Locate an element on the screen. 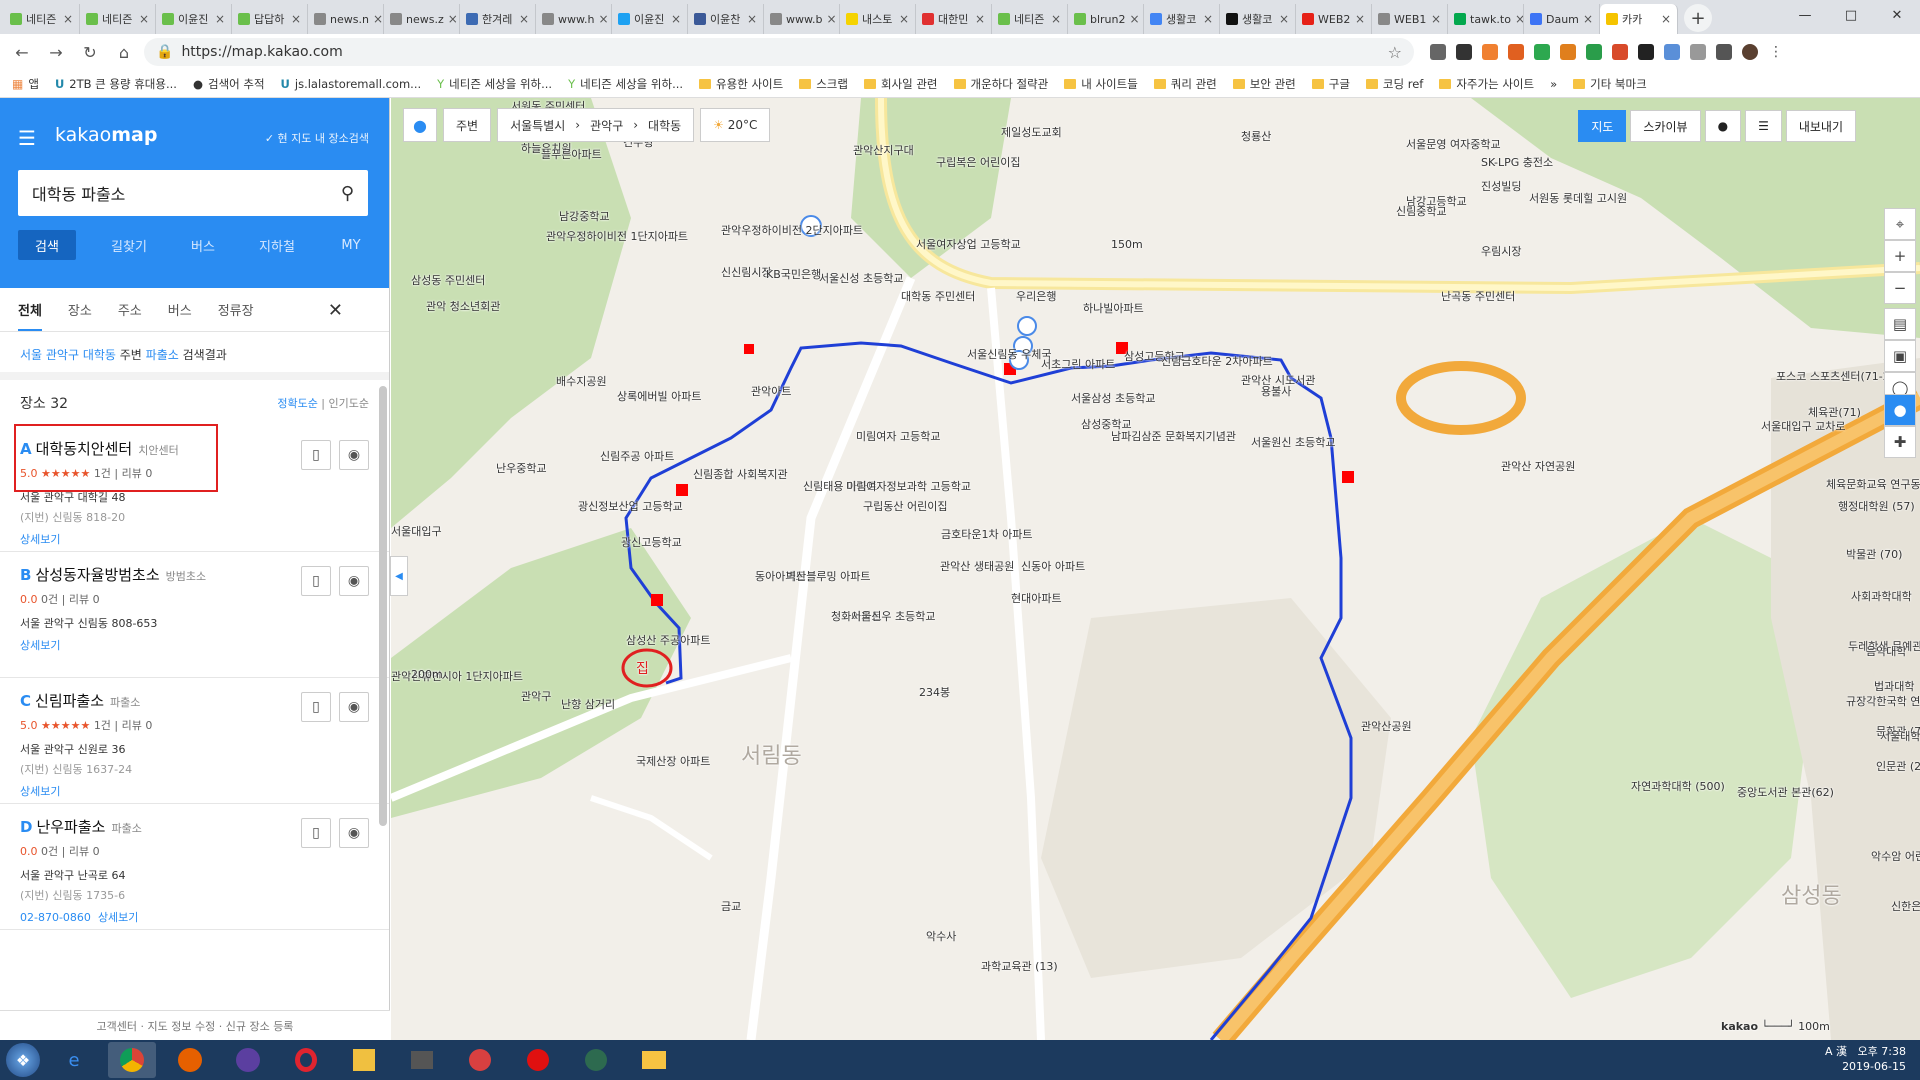 The image size is (1920, 1080). map-place-label: 관악우정하이비전 1단지아파트 is located at coordinates (617, 236).